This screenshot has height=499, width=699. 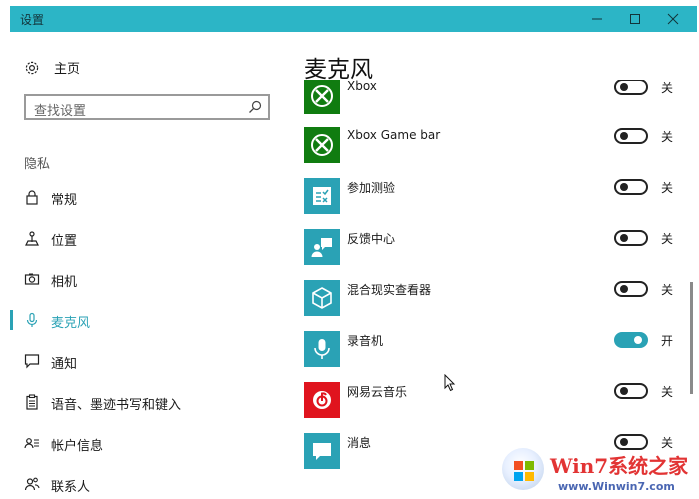 I want to click on sidebar-item-account-info: 帐户信息, so click(x=145, y=443).